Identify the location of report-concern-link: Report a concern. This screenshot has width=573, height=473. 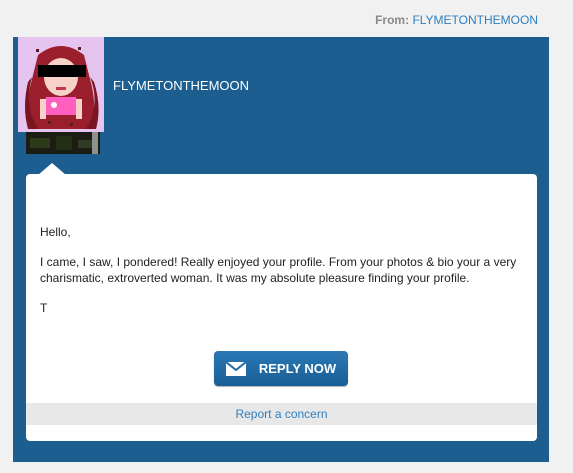
(281, 414).